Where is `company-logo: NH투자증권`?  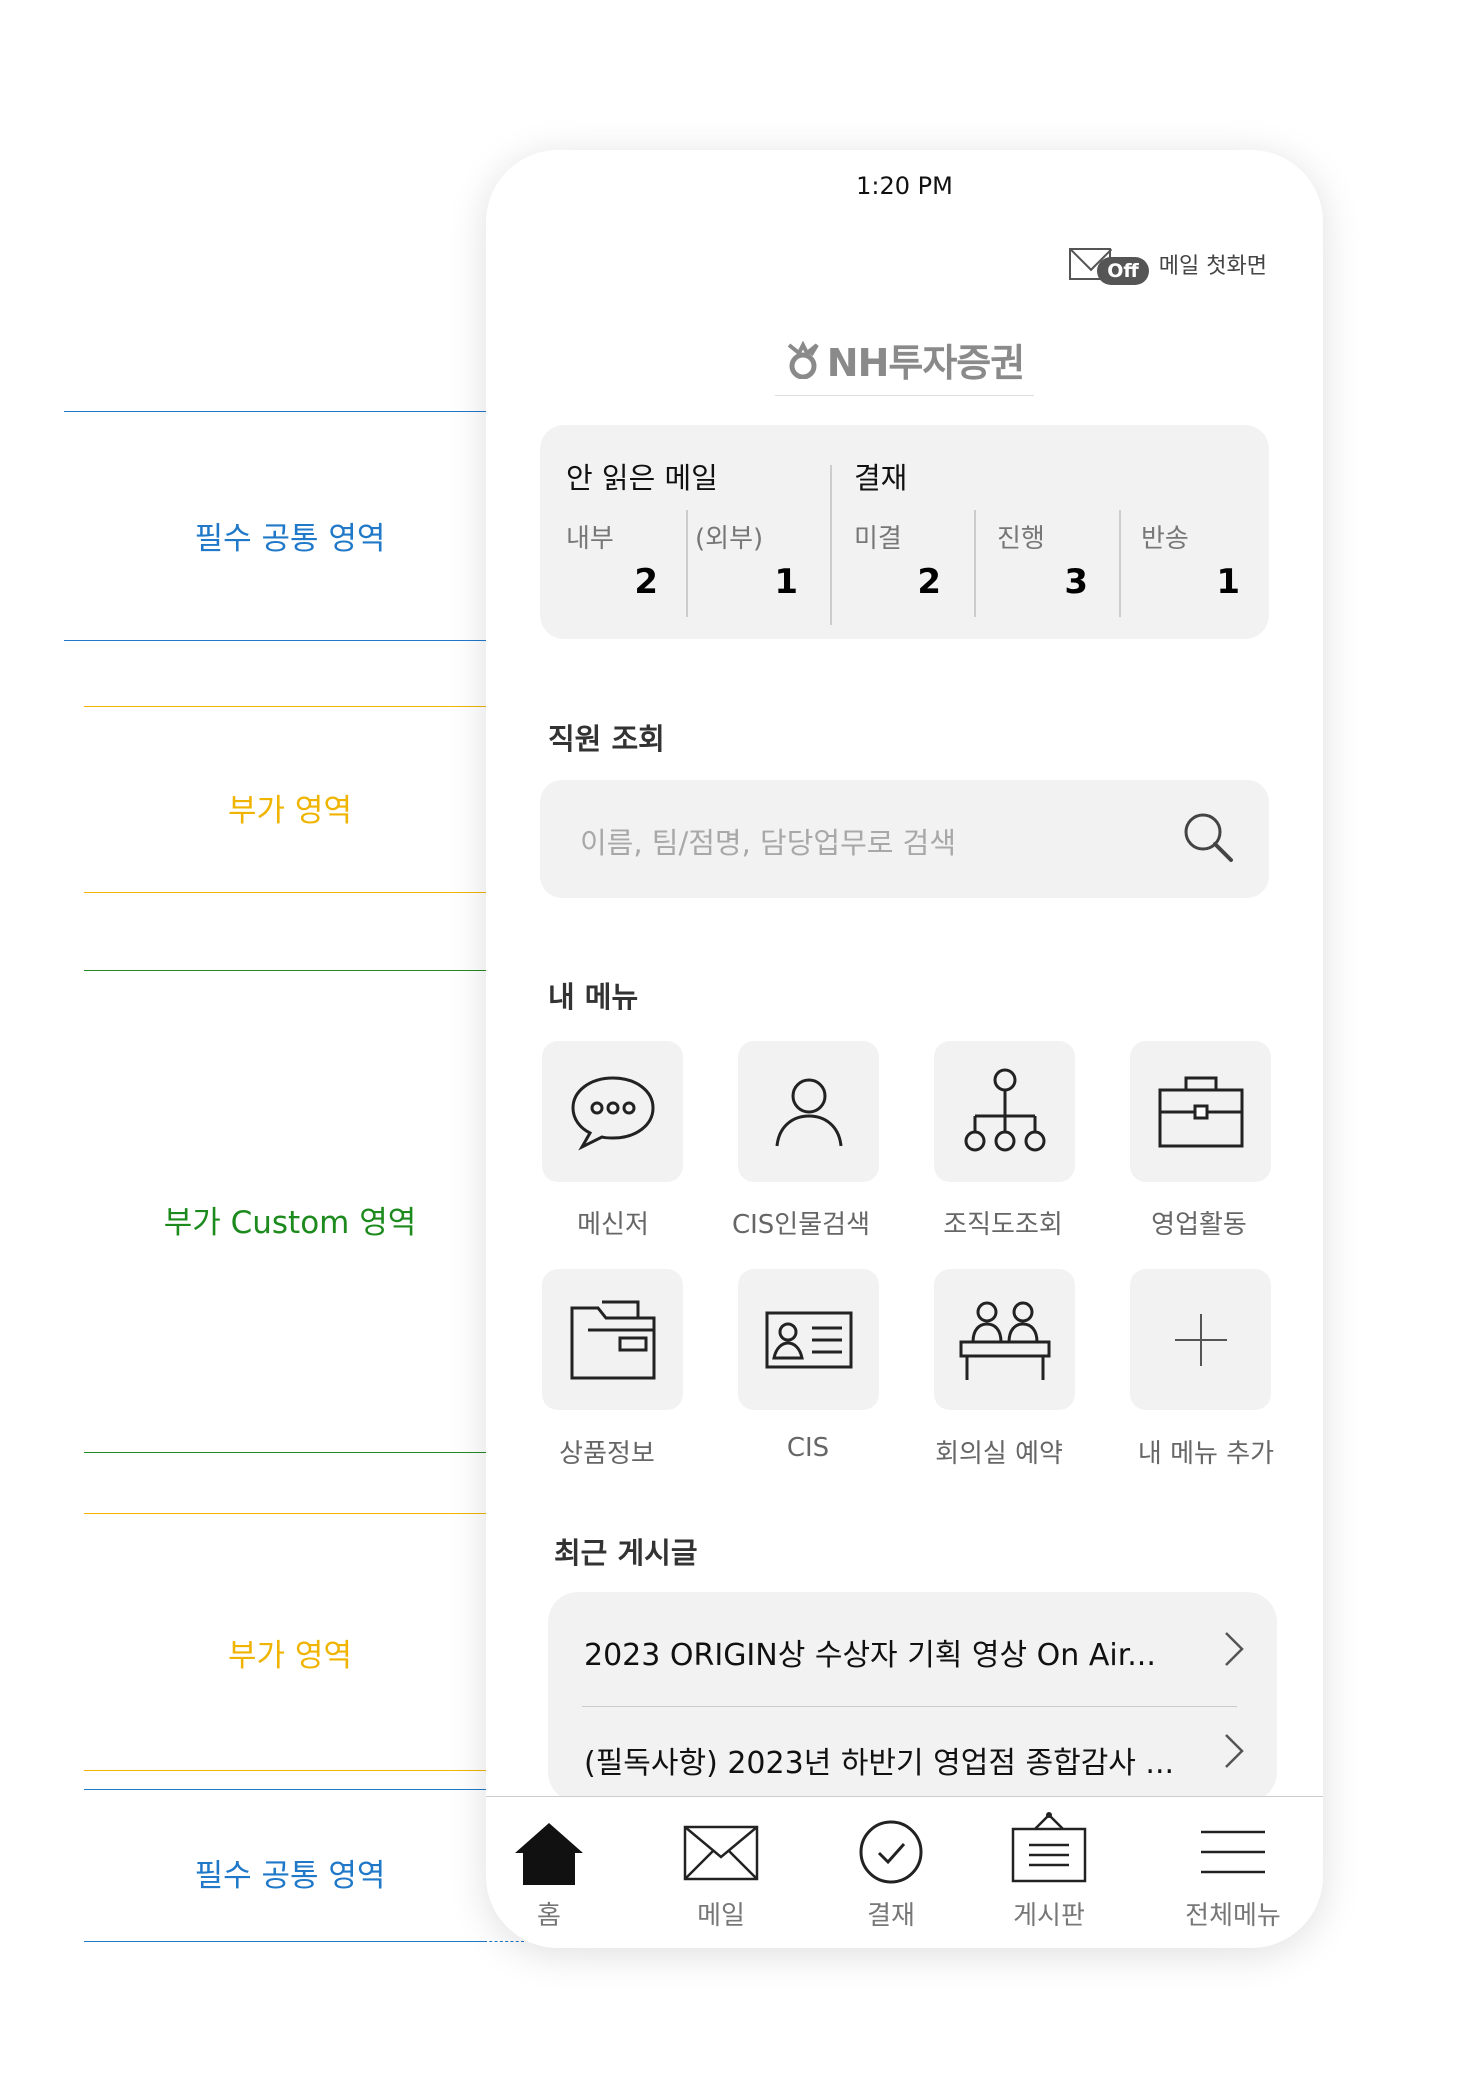 company-logo: NH투자증권 is located at coordinates (904, 364).